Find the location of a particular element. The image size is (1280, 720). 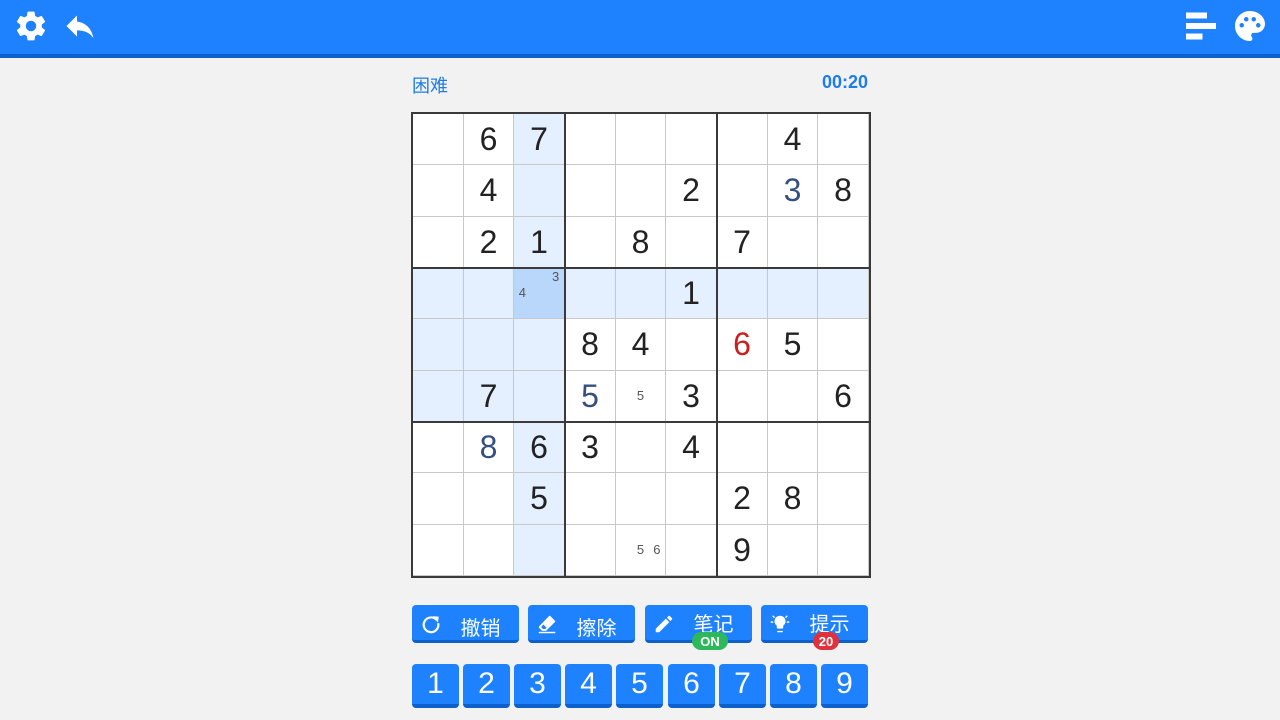

sudoku-cell: 9 is located at coordinates (742, 550).